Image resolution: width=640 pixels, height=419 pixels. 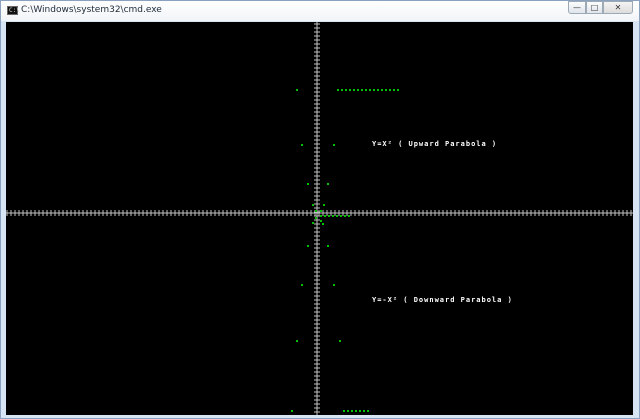 I want to click on title-bar: C:\ C:\Windows\system32\cmd.exe — □ ✕, so click(x=320, y=11).